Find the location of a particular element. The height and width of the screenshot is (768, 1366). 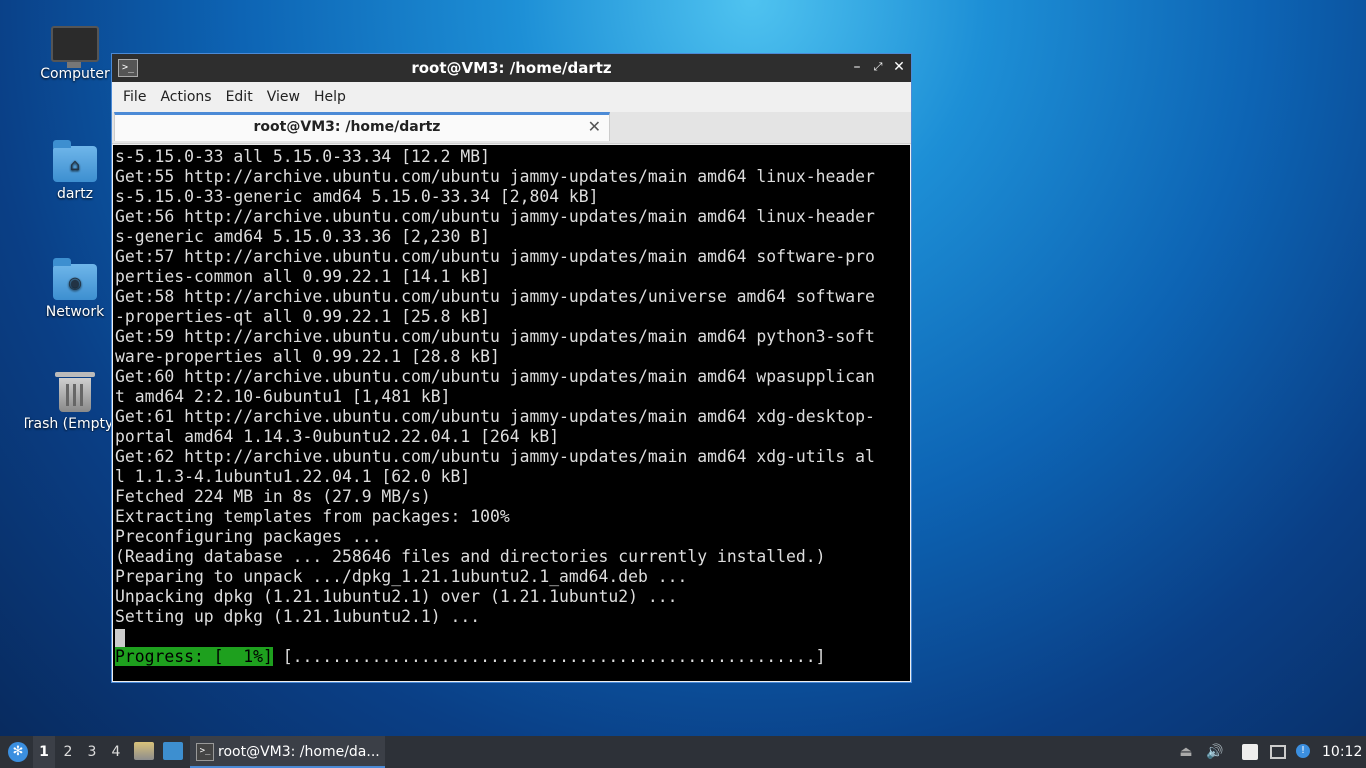

workspace-1: 1 is located at coordinates (44, 752).